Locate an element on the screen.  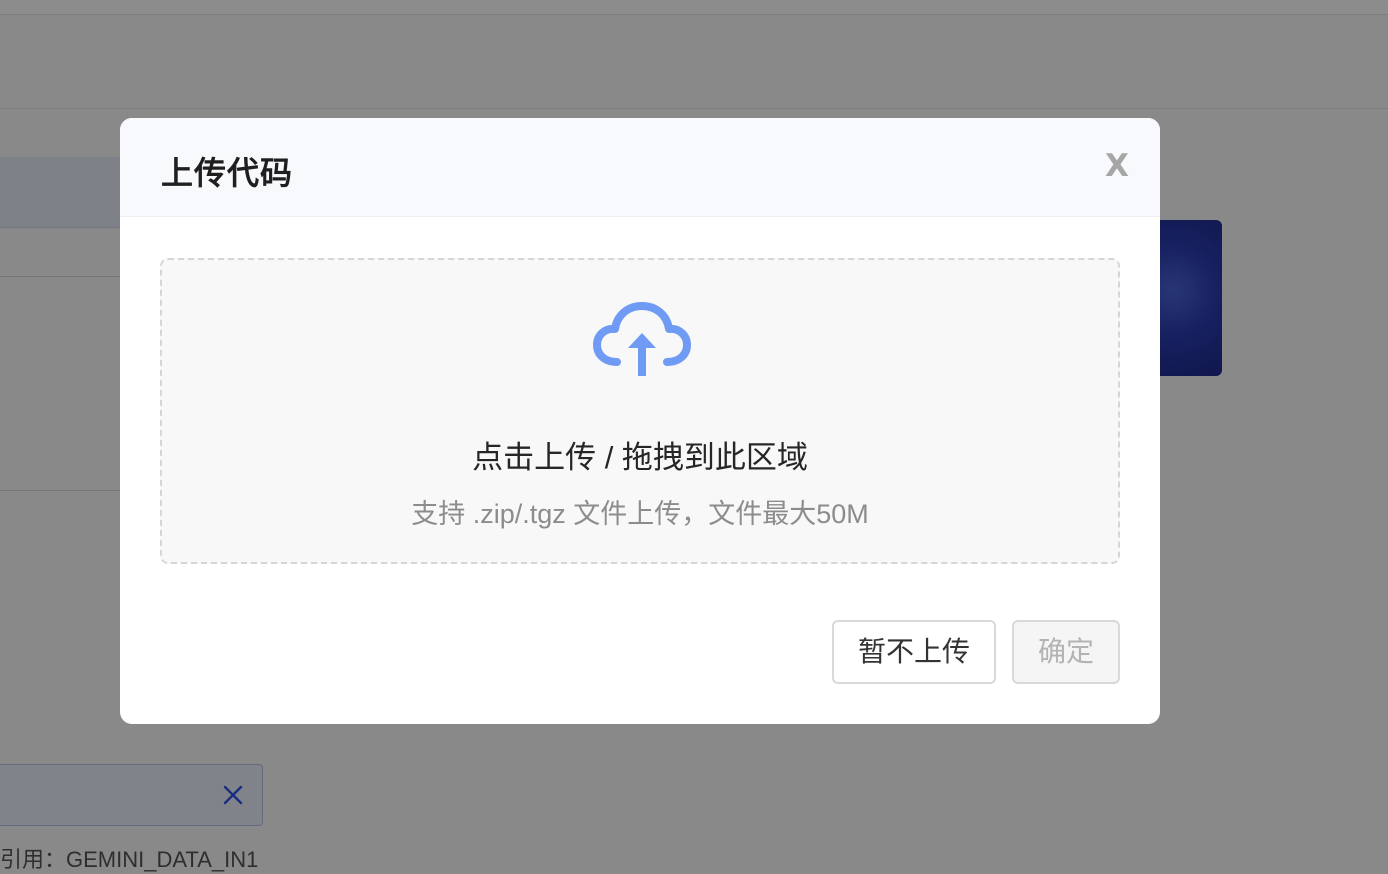
close-button: X is located at coordinates (1117, 164).